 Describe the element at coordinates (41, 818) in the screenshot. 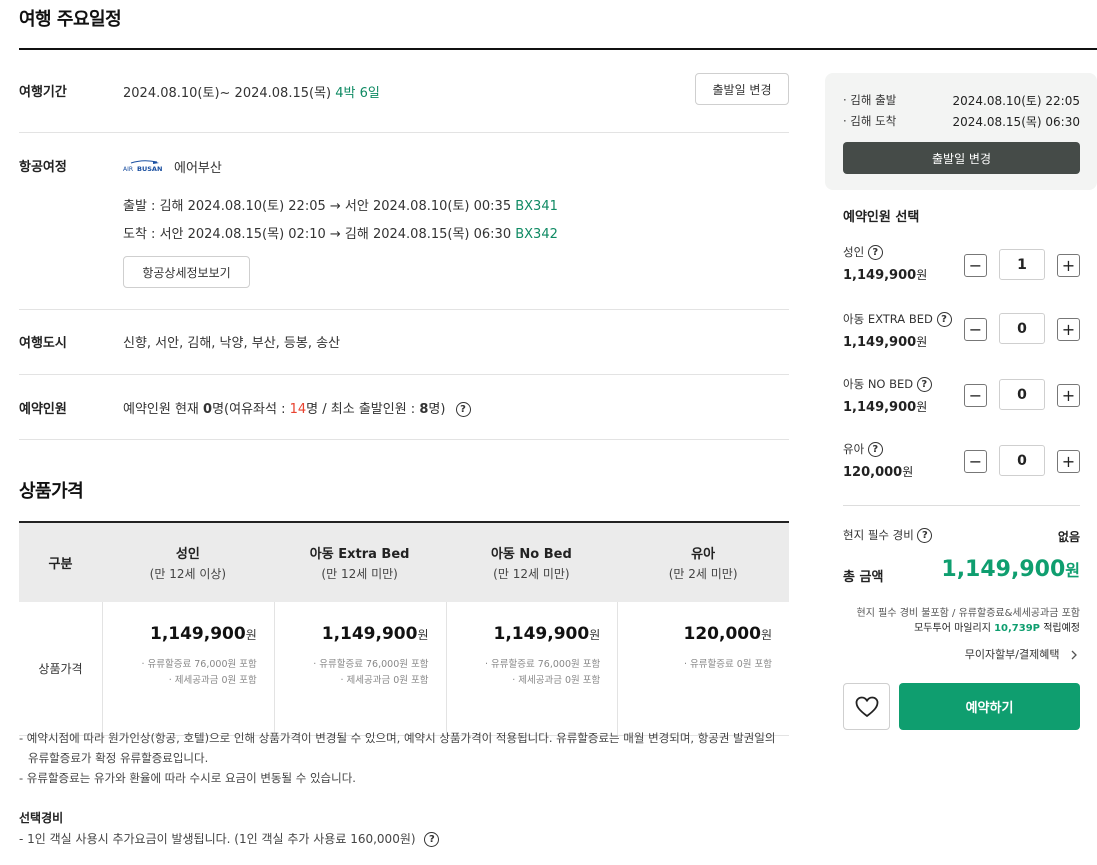

I see `optional-cost-title: 선택경비` at that location.